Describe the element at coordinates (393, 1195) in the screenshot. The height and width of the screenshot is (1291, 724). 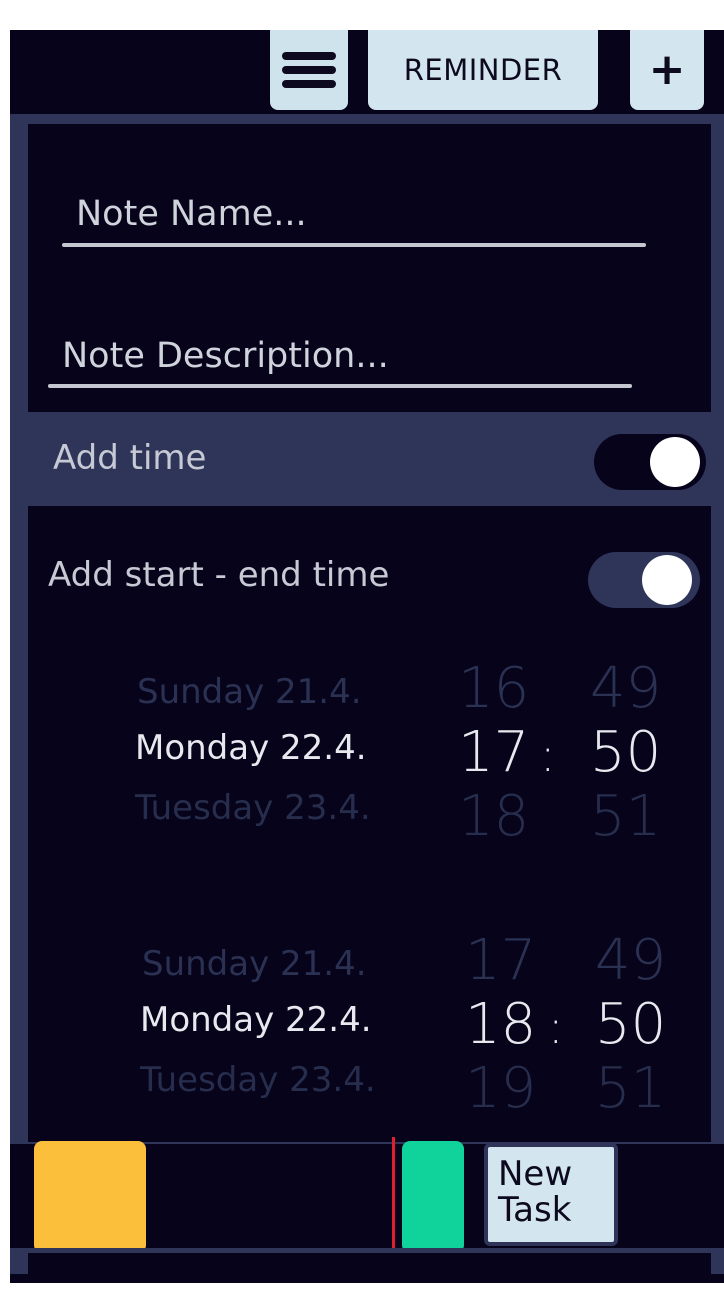
I see `current-time-indicator` at that location.